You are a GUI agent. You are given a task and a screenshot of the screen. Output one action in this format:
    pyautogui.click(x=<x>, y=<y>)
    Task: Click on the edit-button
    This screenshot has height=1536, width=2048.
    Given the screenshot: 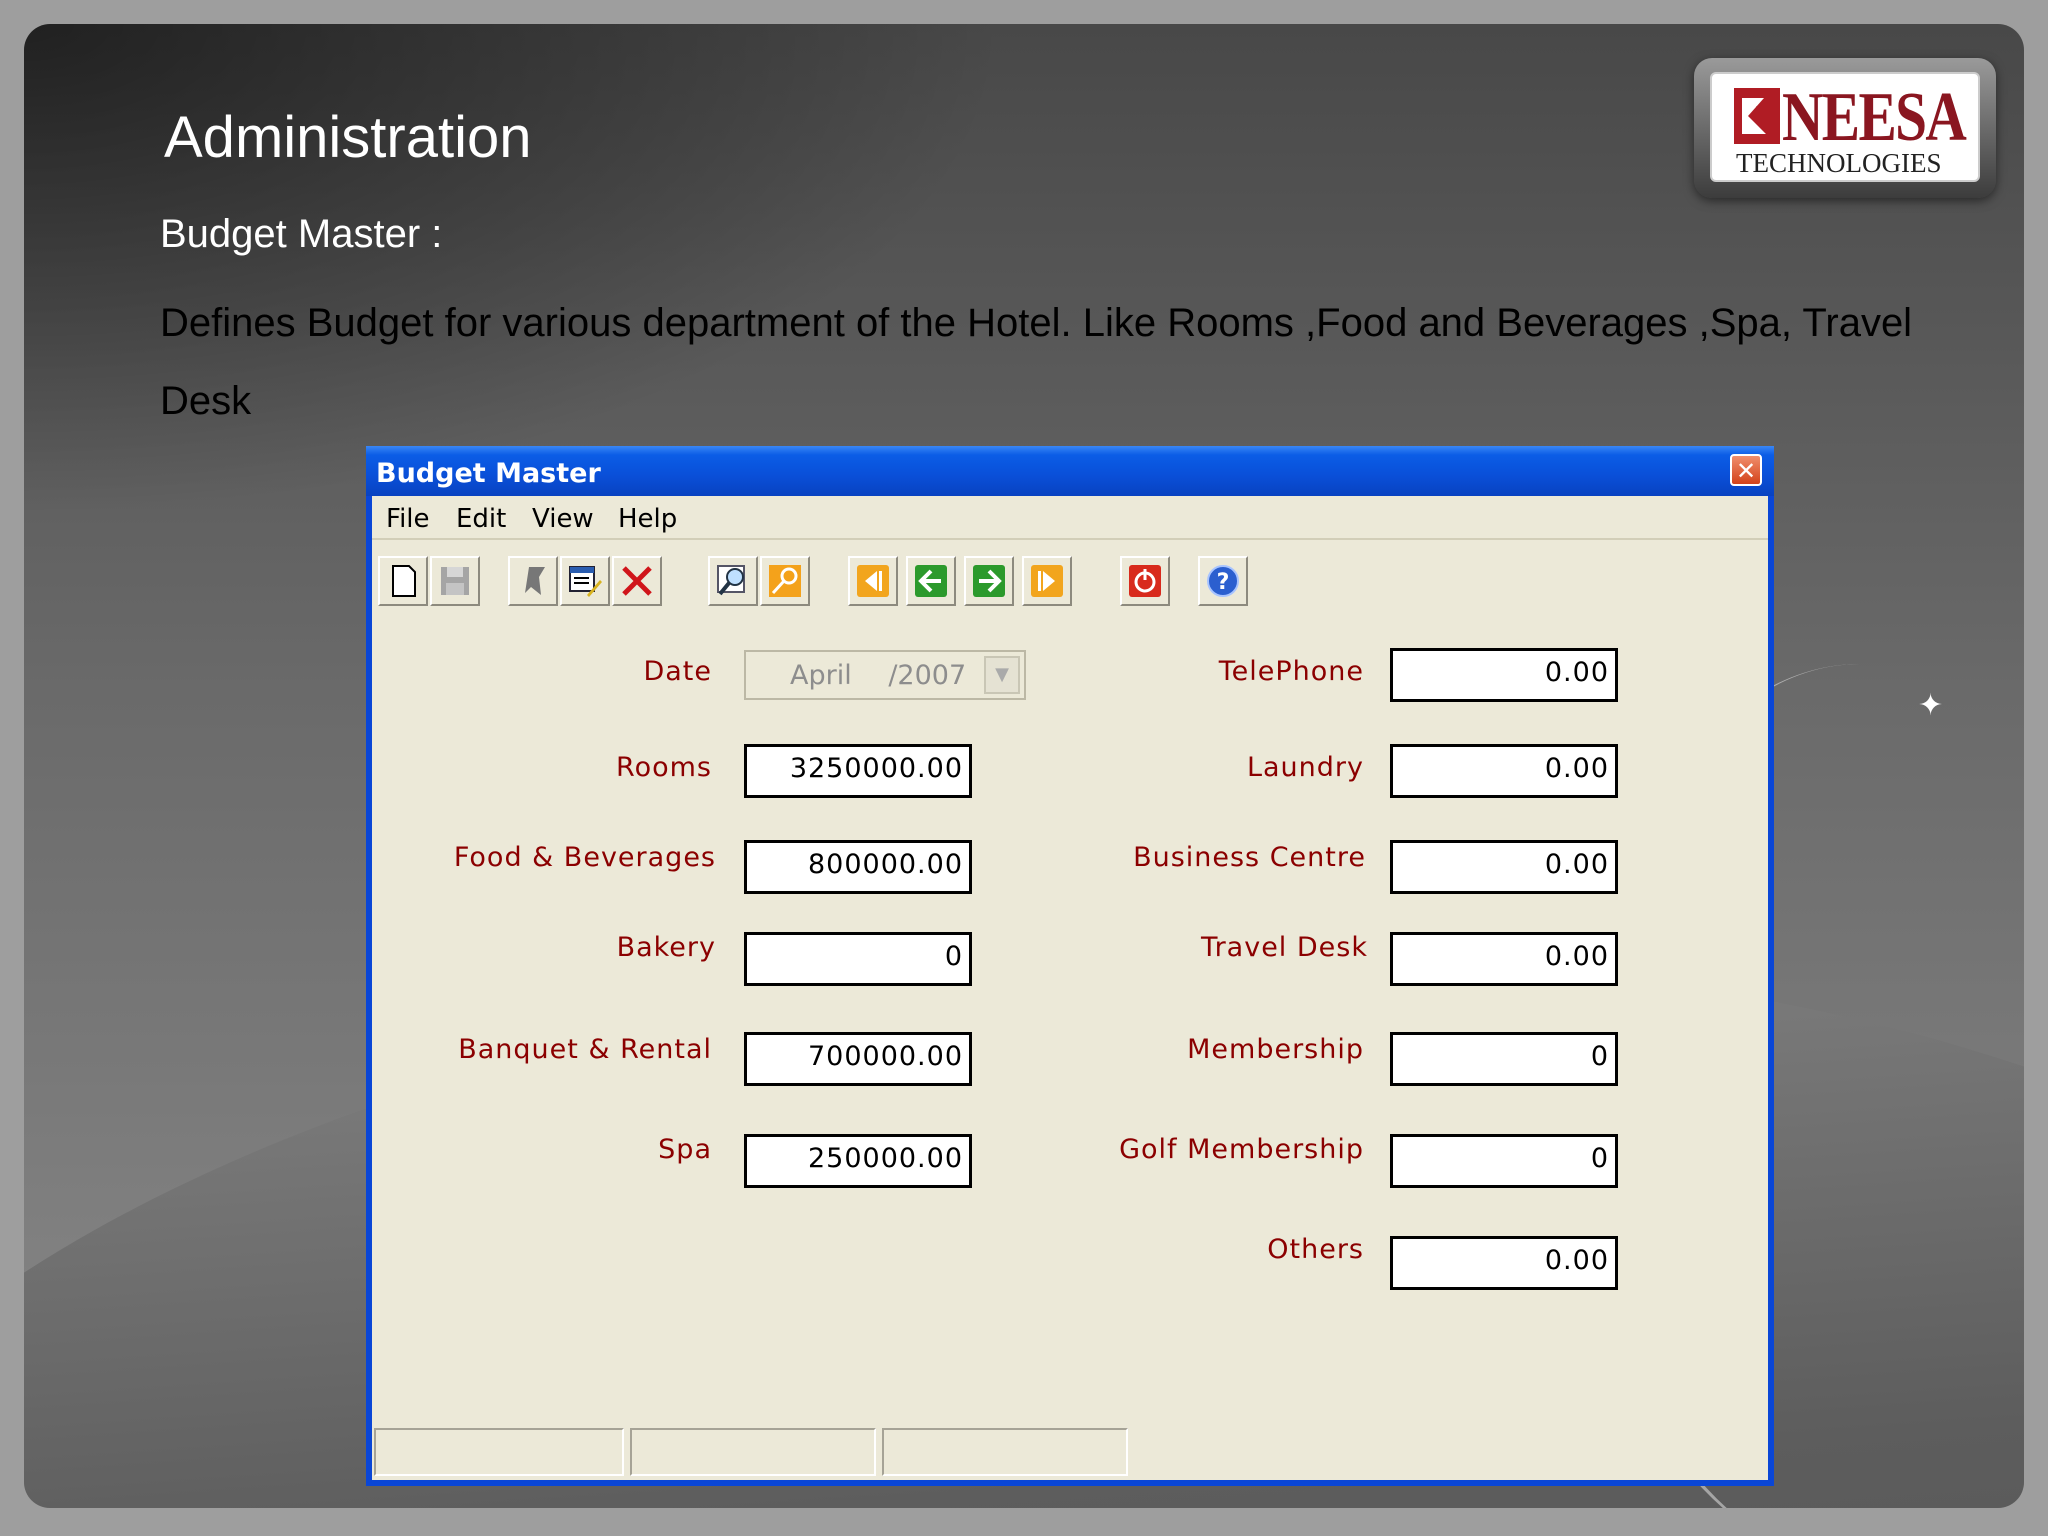 What is the action you would take?
    pyautogui.click(x=585, y=581)
    